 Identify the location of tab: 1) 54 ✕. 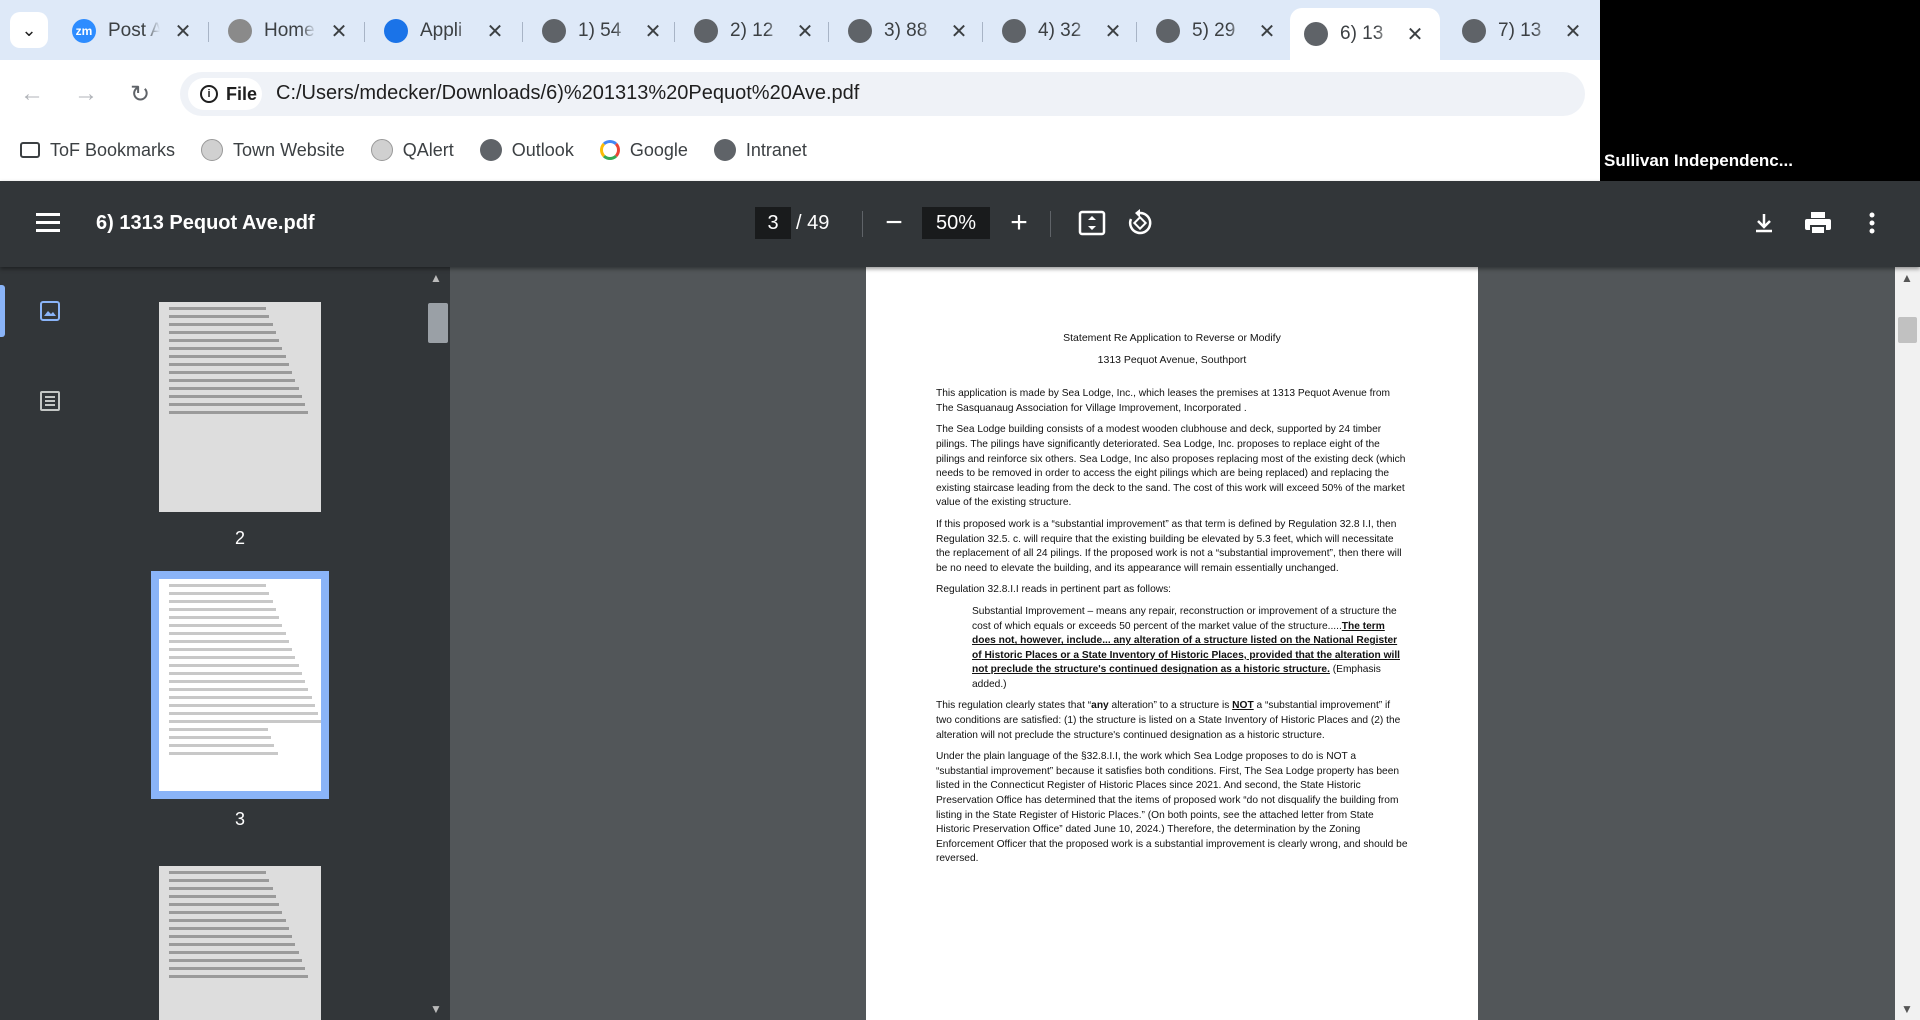
(603, 31).